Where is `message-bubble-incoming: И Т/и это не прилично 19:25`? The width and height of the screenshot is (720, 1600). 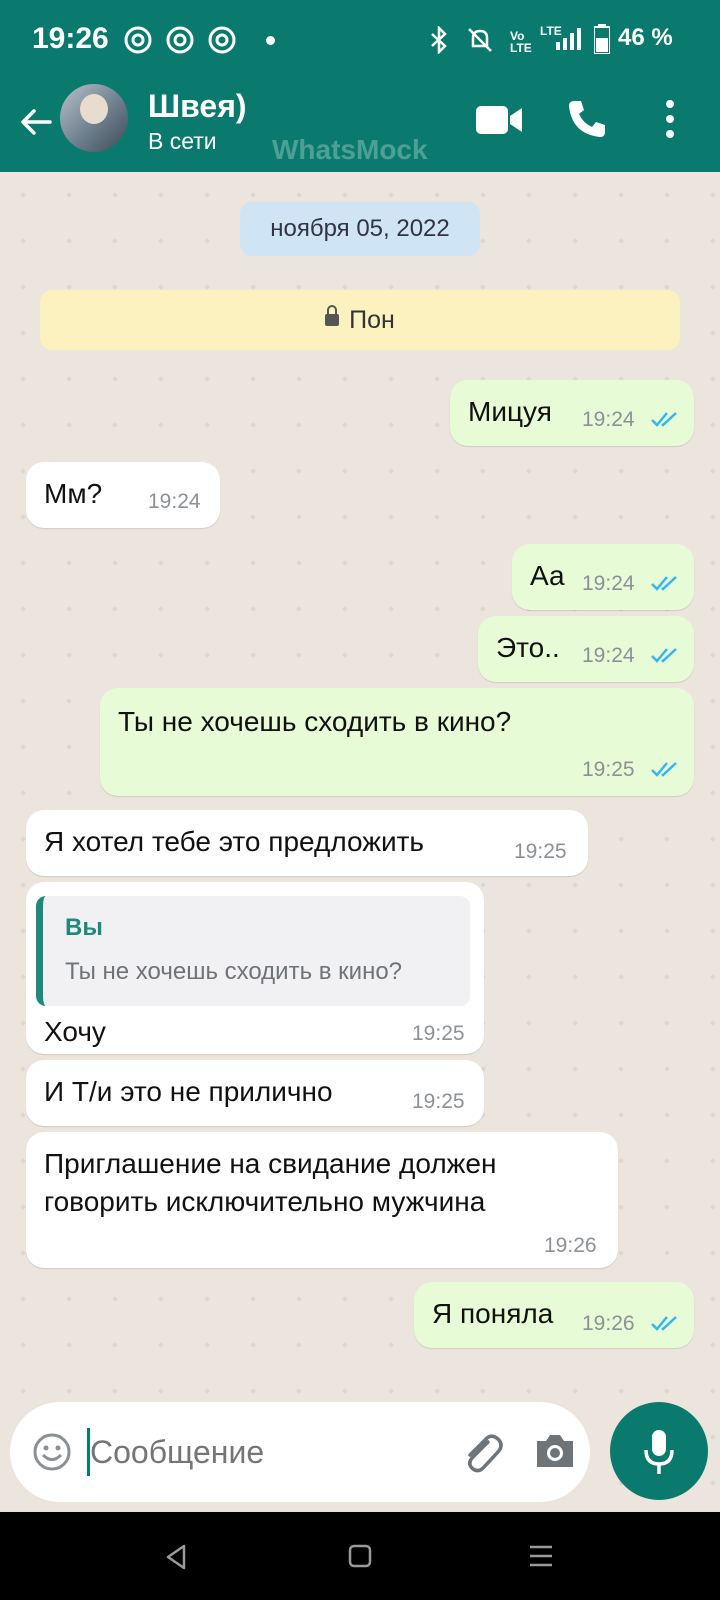
message-bubble-incoming: И Т/и это не прилично 19:25 is located at coordinates (255, 1093).